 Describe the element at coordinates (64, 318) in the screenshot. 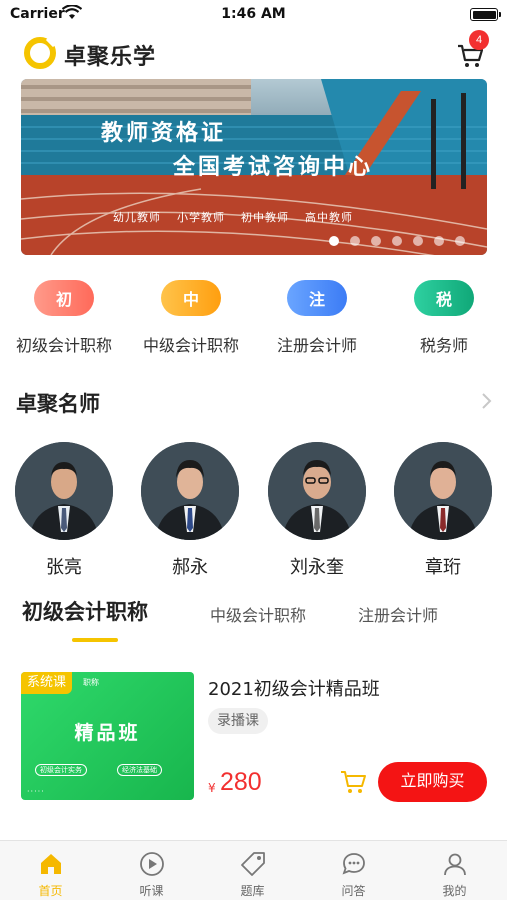

I see `category-chuji: 初 初级会计职称` at that location.